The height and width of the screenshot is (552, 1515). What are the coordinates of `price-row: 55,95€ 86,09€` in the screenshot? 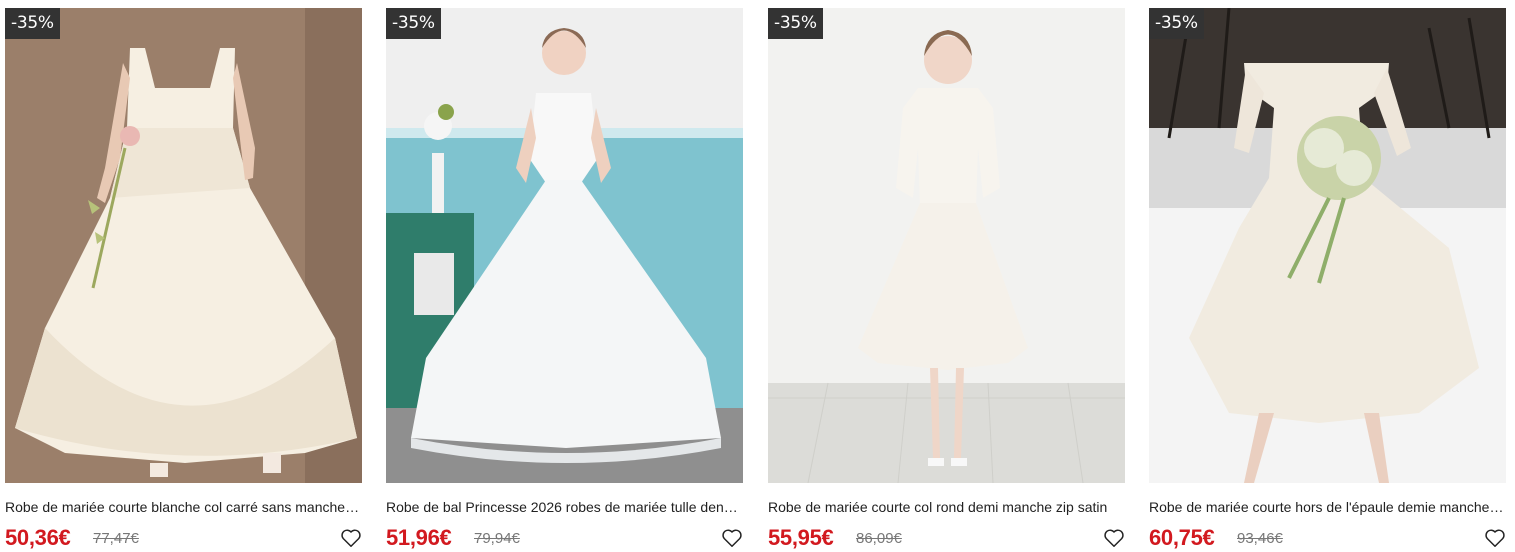 It's located at (946, 538).